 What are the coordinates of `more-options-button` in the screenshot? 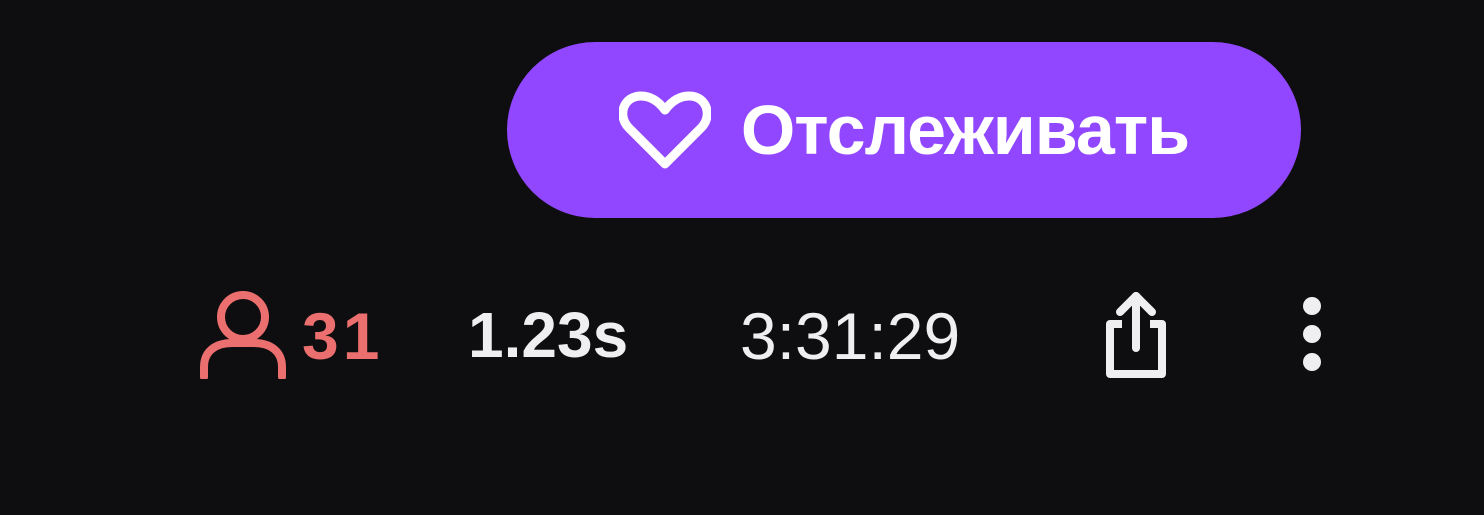 It's located at (1312, 336).